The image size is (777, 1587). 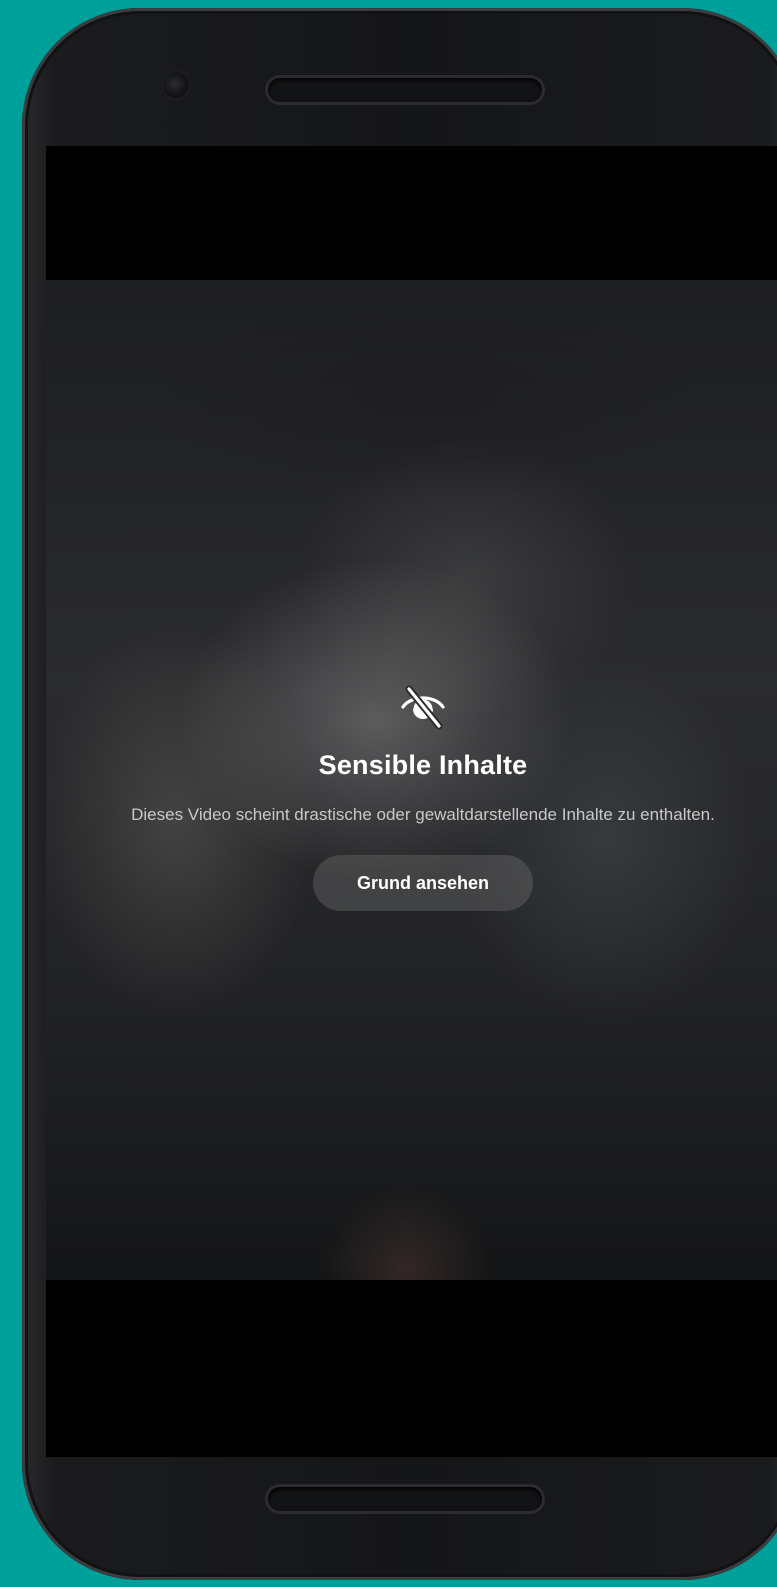 What do you see at coordinates (405, 90) in the screenshot?
I see `earpiece-speaker` at bounding box center [405, 90].